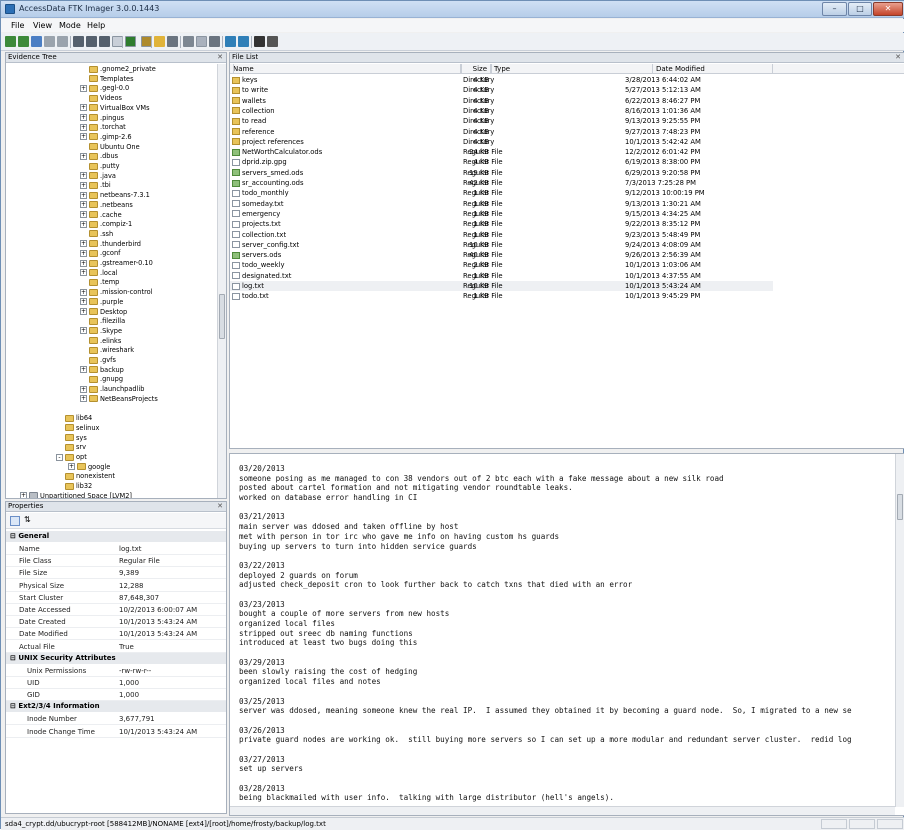 Image resolution: width=904 pixels, height=830 pixels. What do you see at coordinates (116, 549) in the screenshot?
I see `property-row: Name log.txt` at bounding box center [116, 549].